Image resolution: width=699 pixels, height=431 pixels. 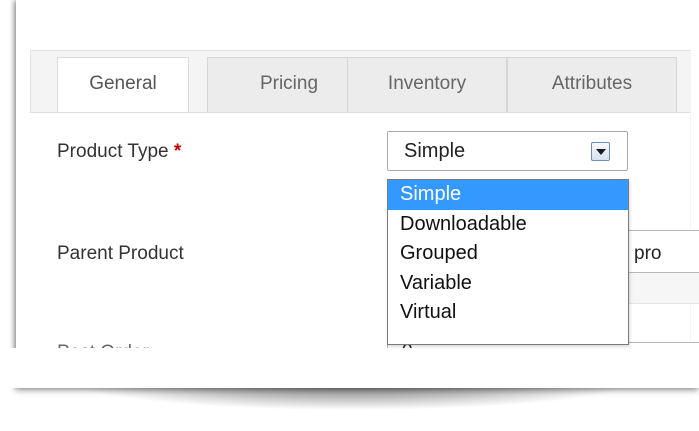 What do you see at coordinates (289, 83) in the screenshot?
I see `tab-label: Pricing` at bounding box center [289, 83].